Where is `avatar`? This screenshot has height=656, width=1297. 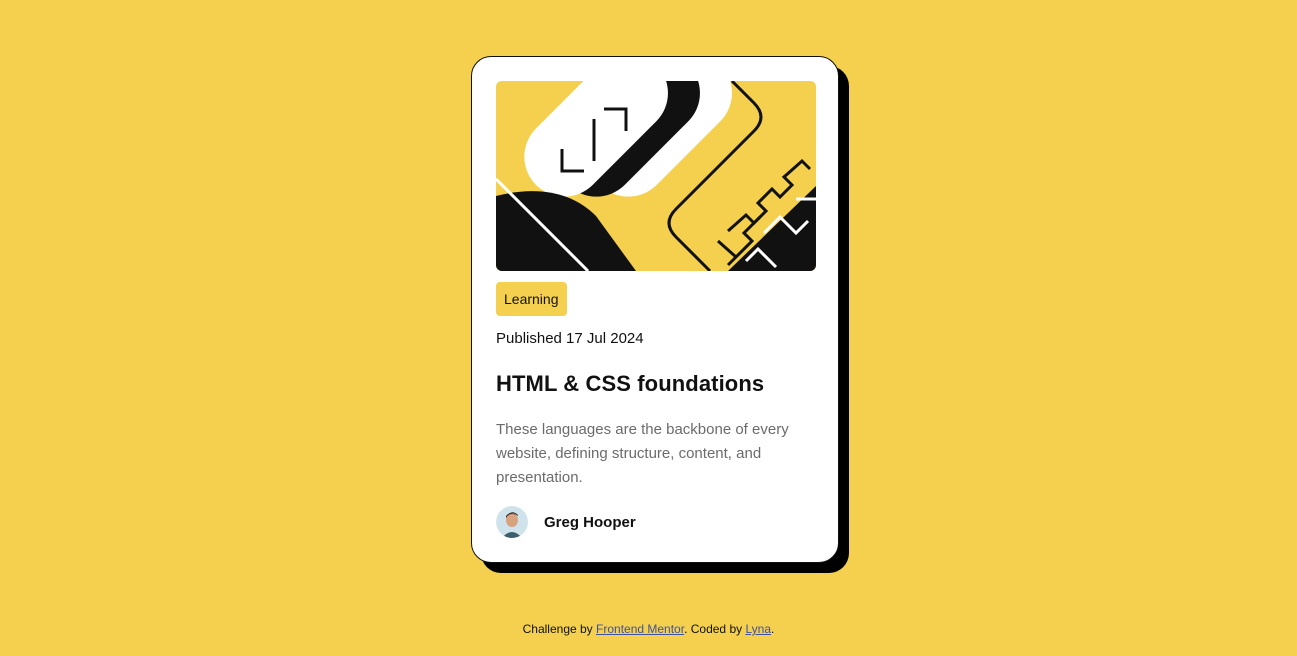
avatar is located at coordinates (512, 522).